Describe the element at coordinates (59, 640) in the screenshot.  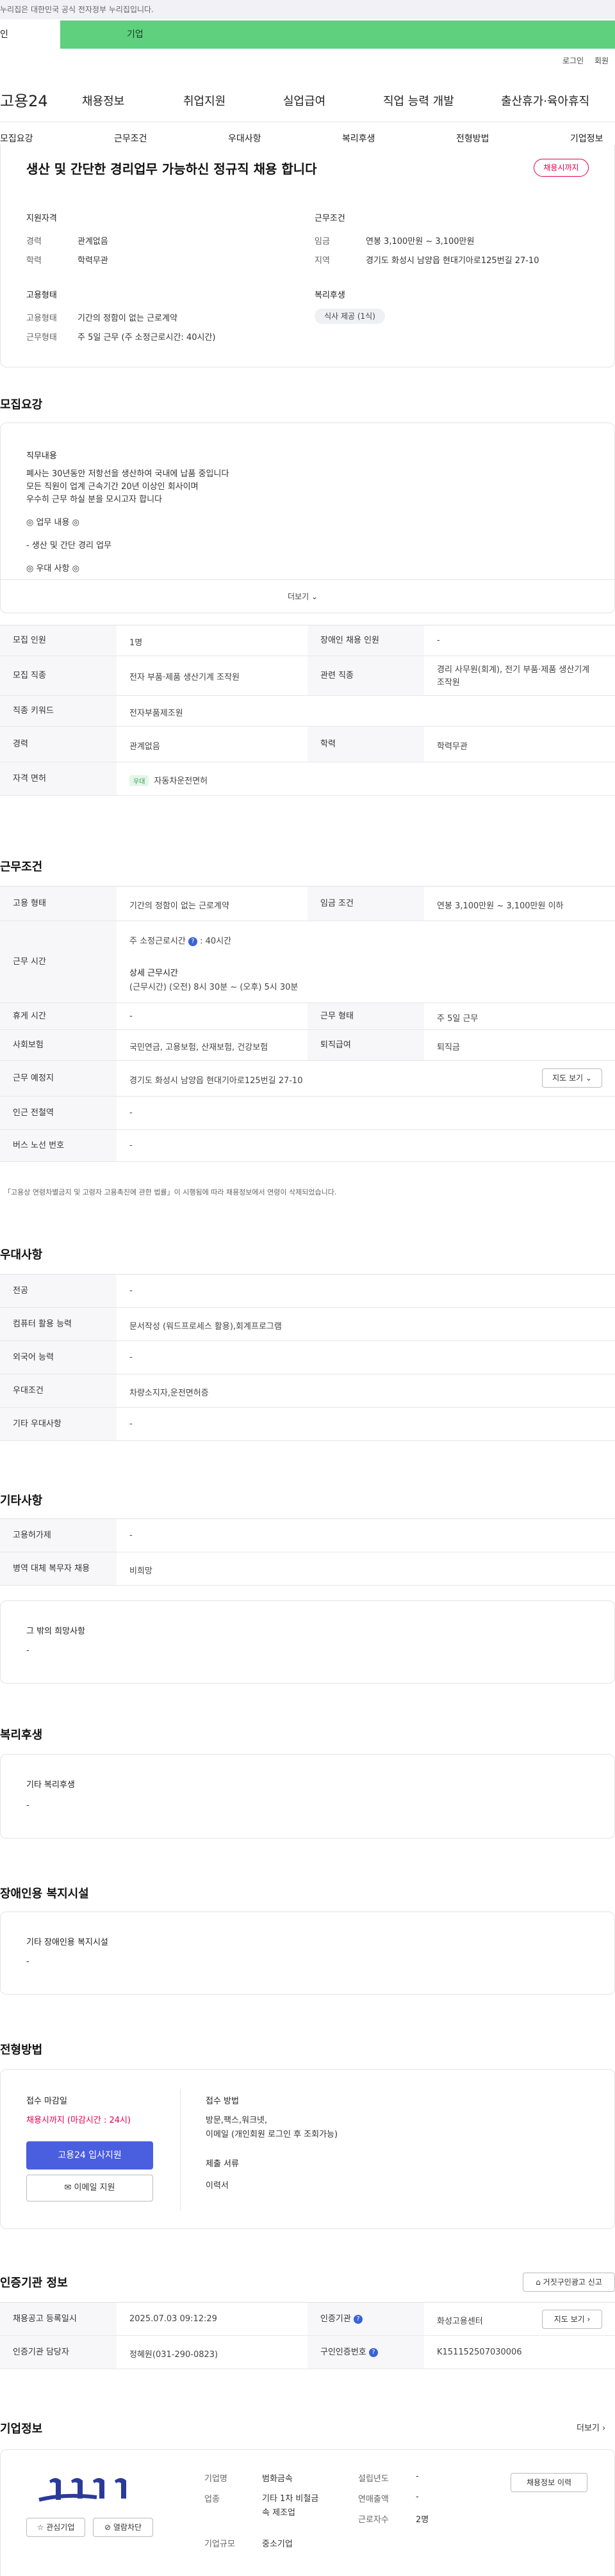
I see `table-header-cell: 모집 인원` at that location.